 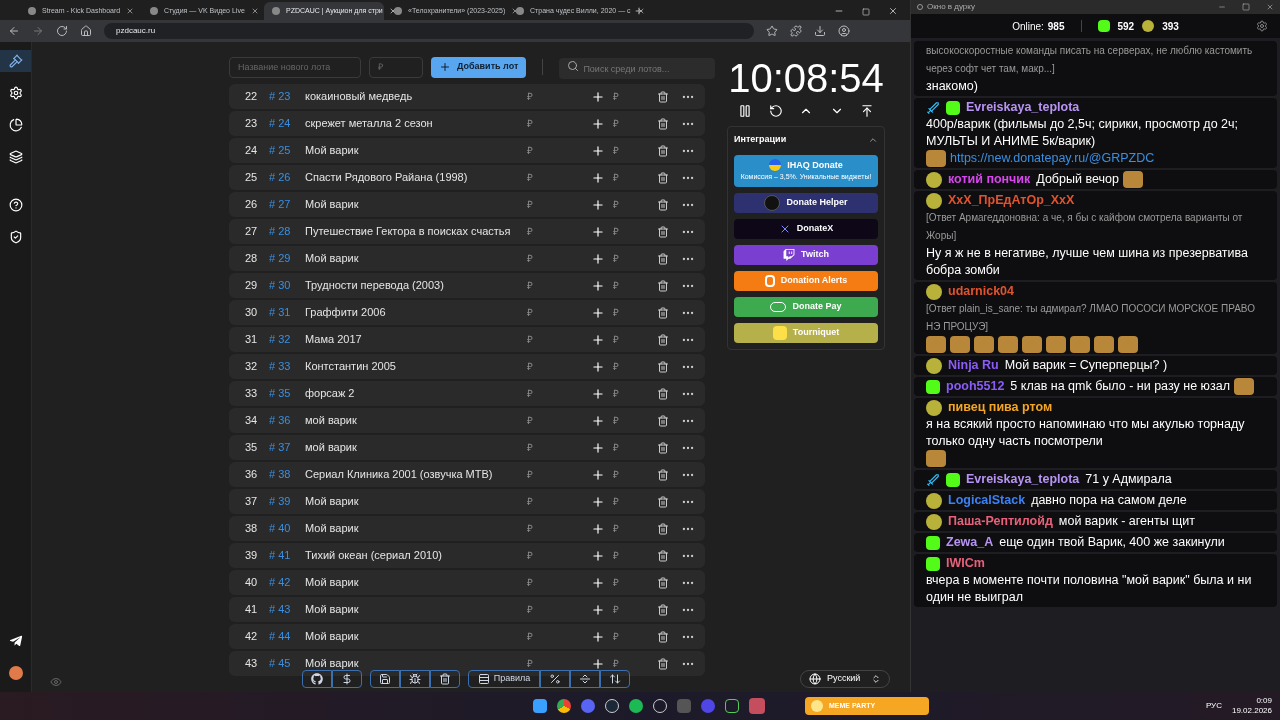 I want to click on download-icon, so click(x=820, y=31).